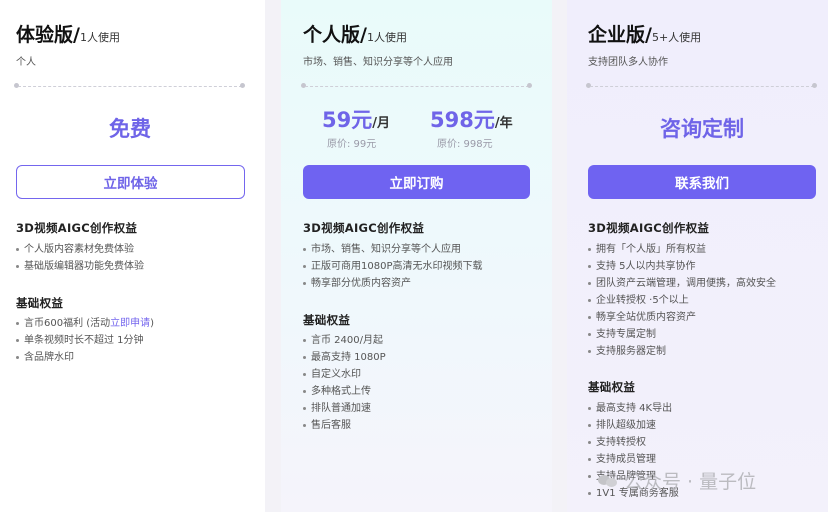 This screenshot has width=828, height=512. What do you see at coordinates (633, 459) in the screenshot?
I see `list-item: 支持成员管理` at bounding box center [633, 459].